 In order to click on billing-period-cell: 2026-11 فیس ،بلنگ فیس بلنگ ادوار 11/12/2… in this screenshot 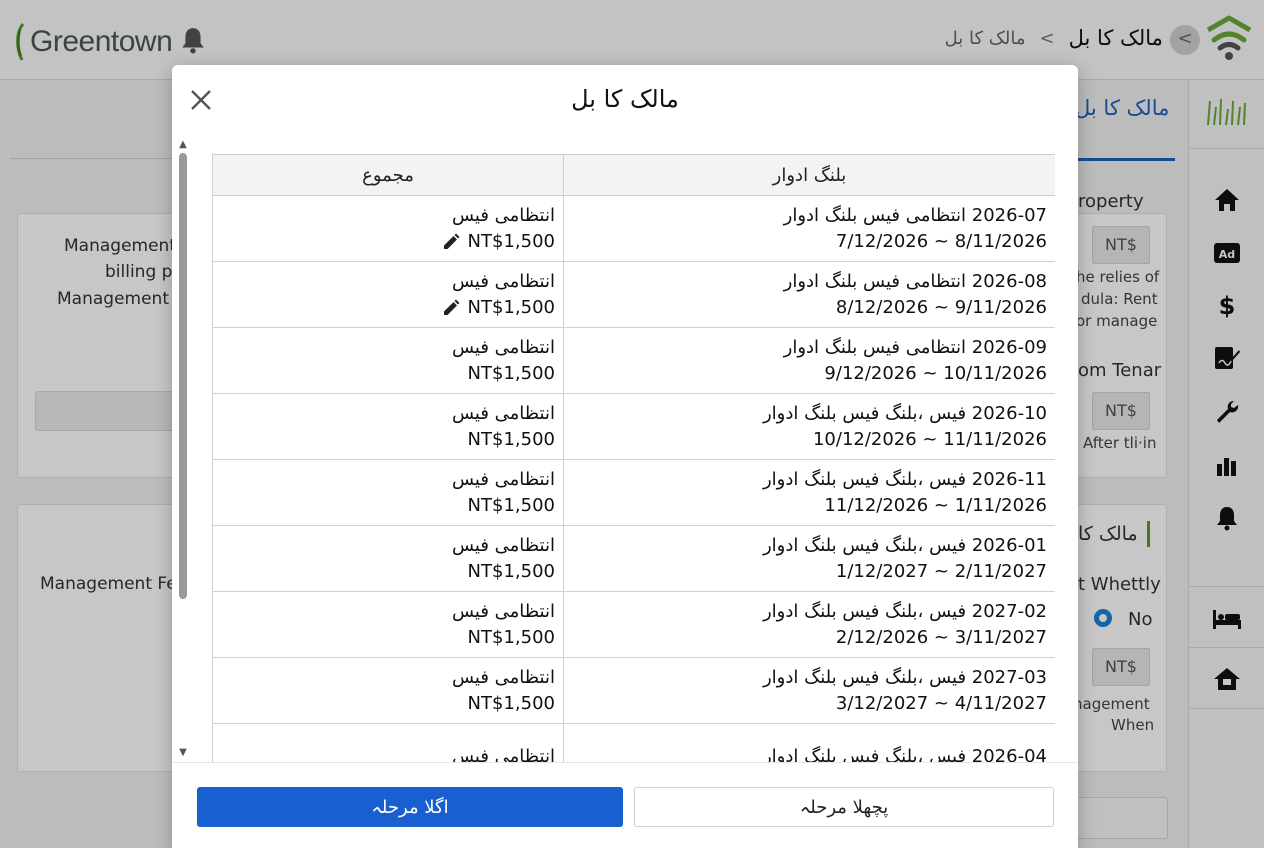, I will do `click(809, 492)`.